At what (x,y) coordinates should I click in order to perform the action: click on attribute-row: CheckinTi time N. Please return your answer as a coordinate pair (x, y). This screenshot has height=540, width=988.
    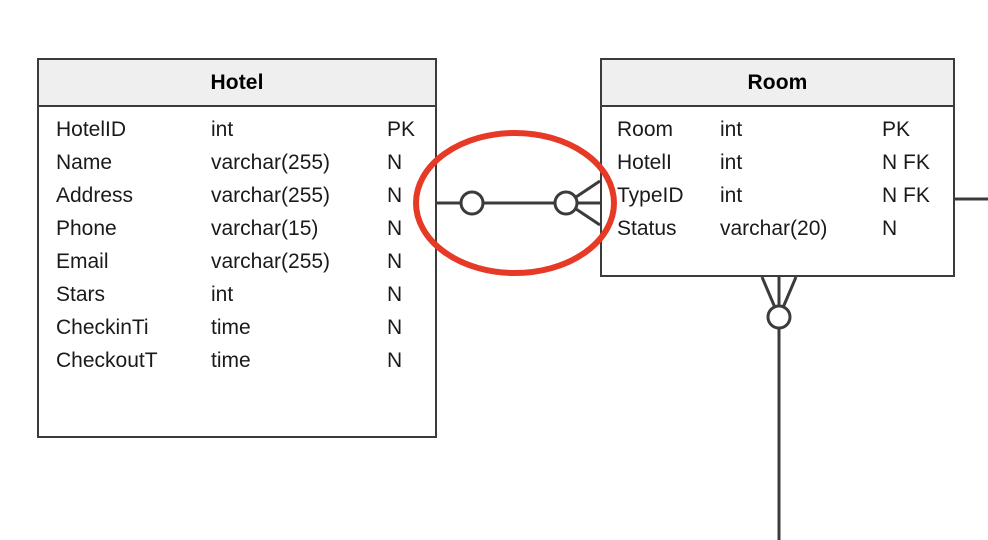
    Looking at the image, I should click on (237, 327).